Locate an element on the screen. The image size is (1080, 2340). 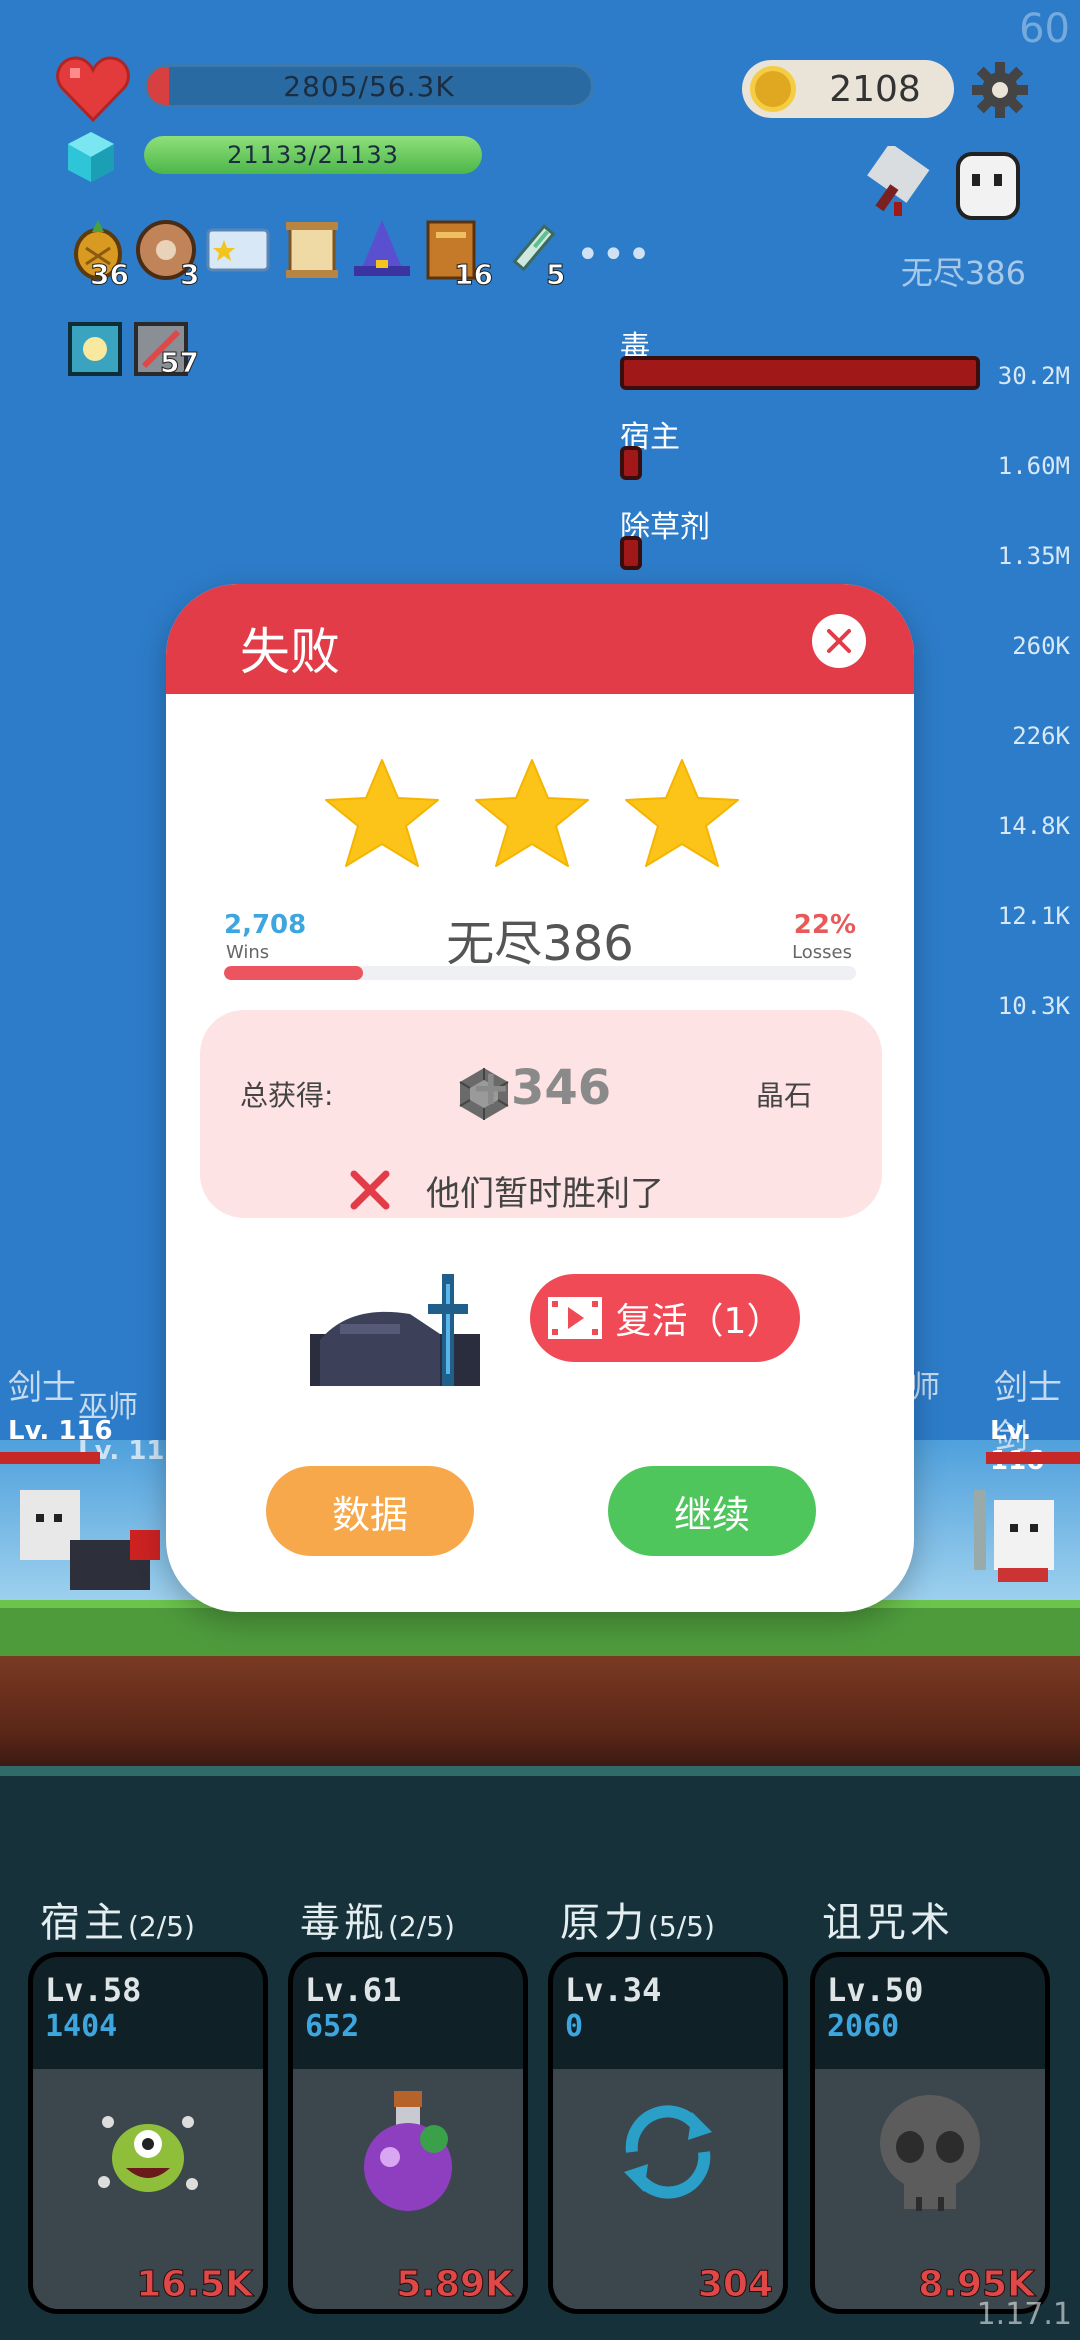
card-number: 2060 is located at coordinates (863, 2026).